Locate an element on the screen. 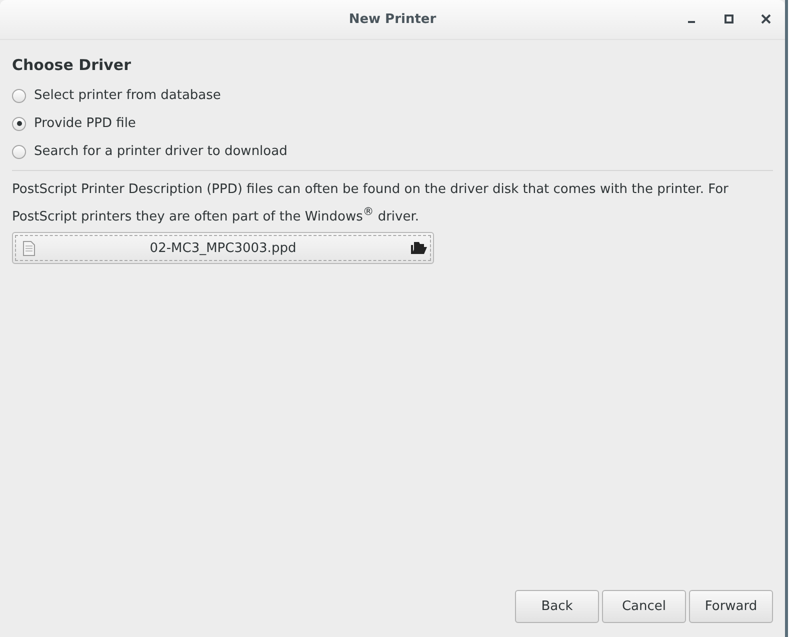 Image resolution: width=791 pixels, height=637 pixels. close-icon is located at coordinates (766, 19).